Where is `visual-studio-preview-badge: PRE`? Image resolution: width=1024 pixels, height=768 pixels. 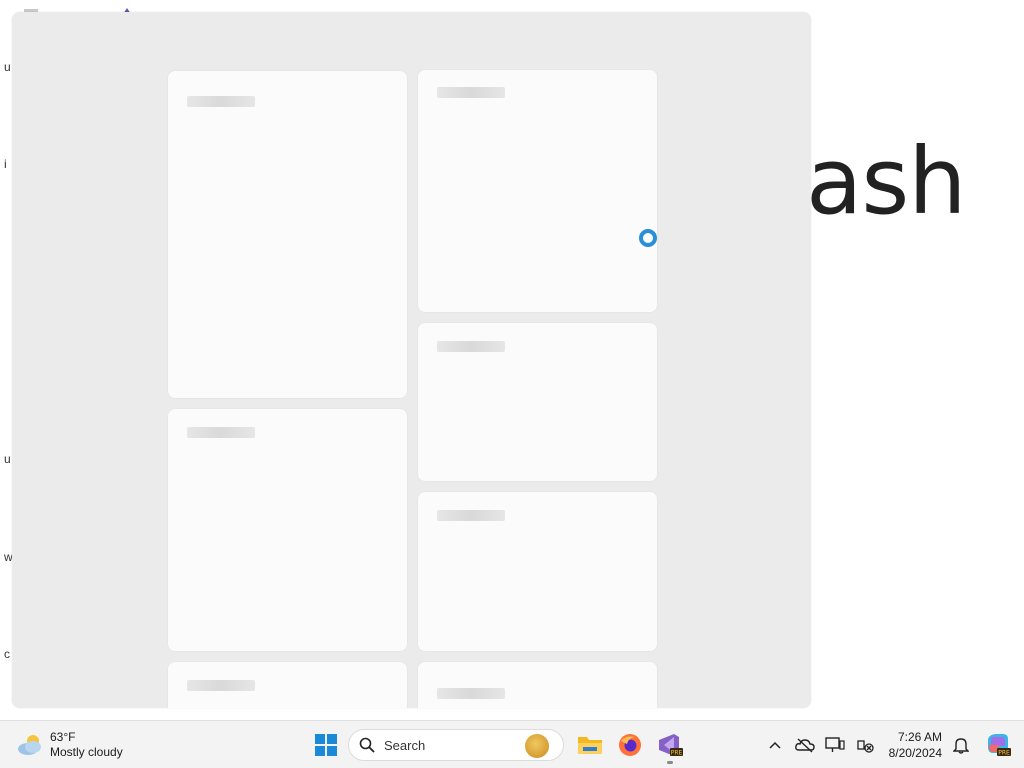
visual-studio-preview-badge: PRE is located at coordinates (677, 753).